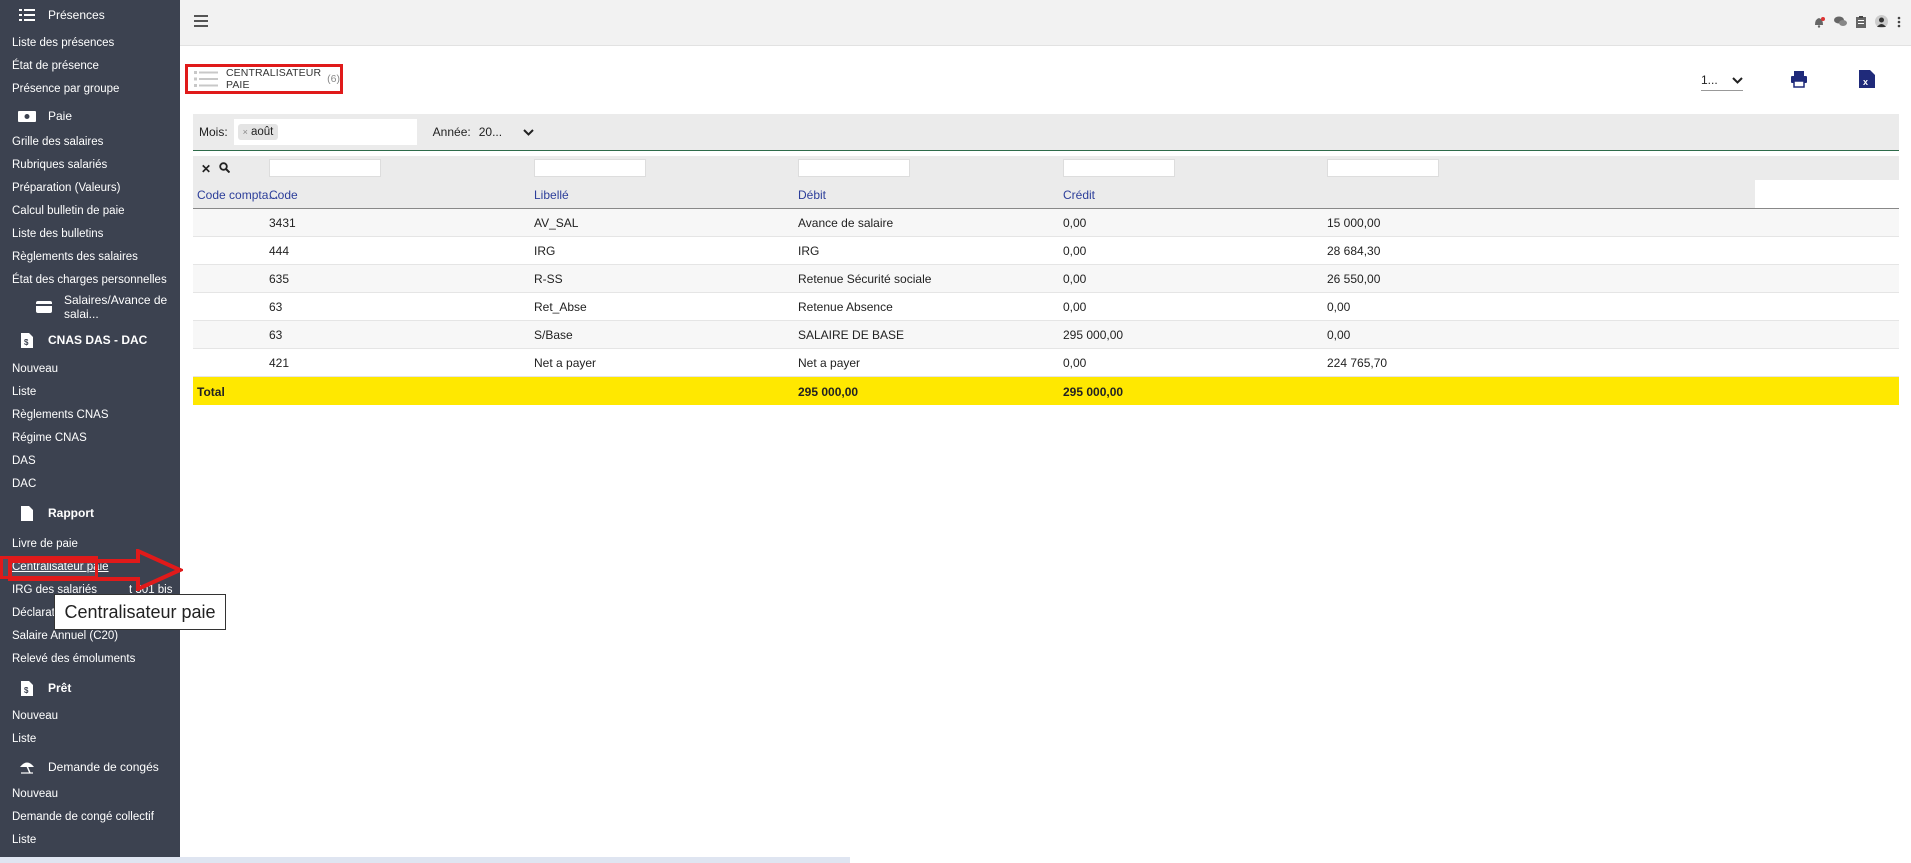 The height and width of the screenshot is (863, 1911). I want to click on table-row: 444 IRG IRG 0,00 28 684,30, so click(1046, 251).